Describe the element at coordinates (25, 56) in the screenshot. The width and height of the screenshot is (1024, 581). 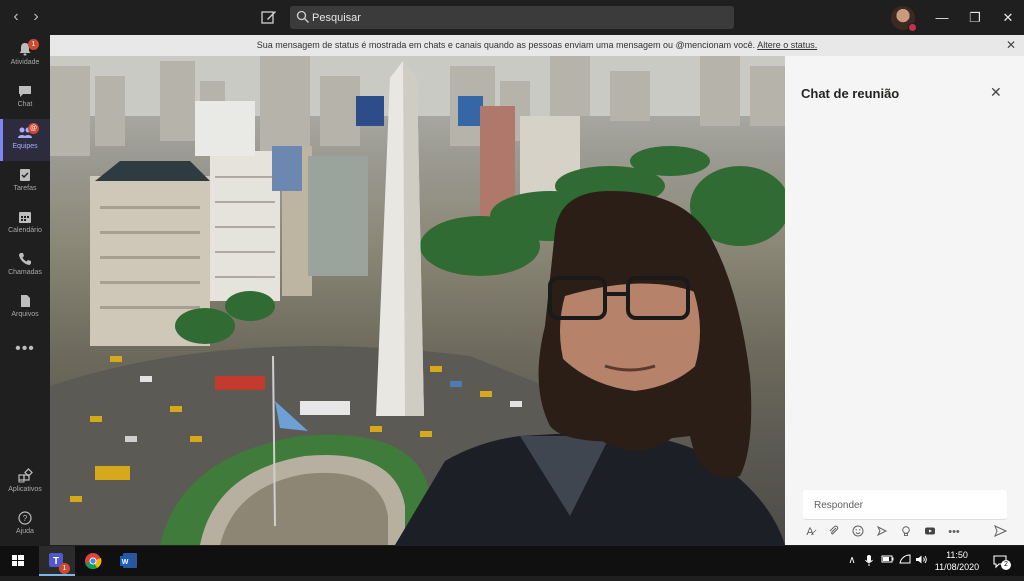
I see `rail-item-activity: 1 Atividade` at that location.